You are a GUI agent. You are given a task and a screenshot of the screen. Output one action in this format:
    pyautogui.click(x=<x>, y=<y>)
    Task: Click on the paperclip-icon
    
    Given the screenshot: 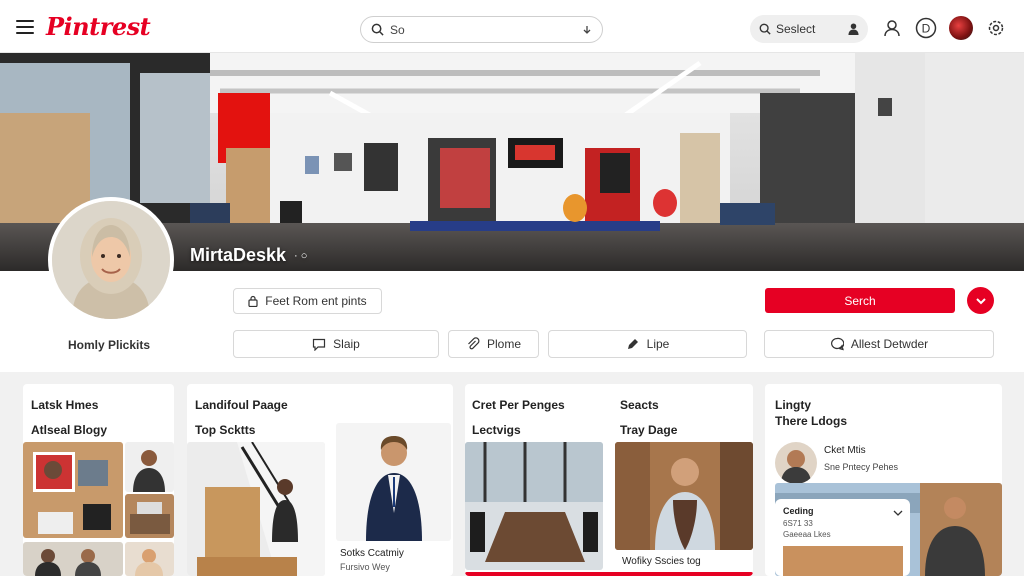 What is the action you would take?
    pyautogui.click(x=474, y=343)
    